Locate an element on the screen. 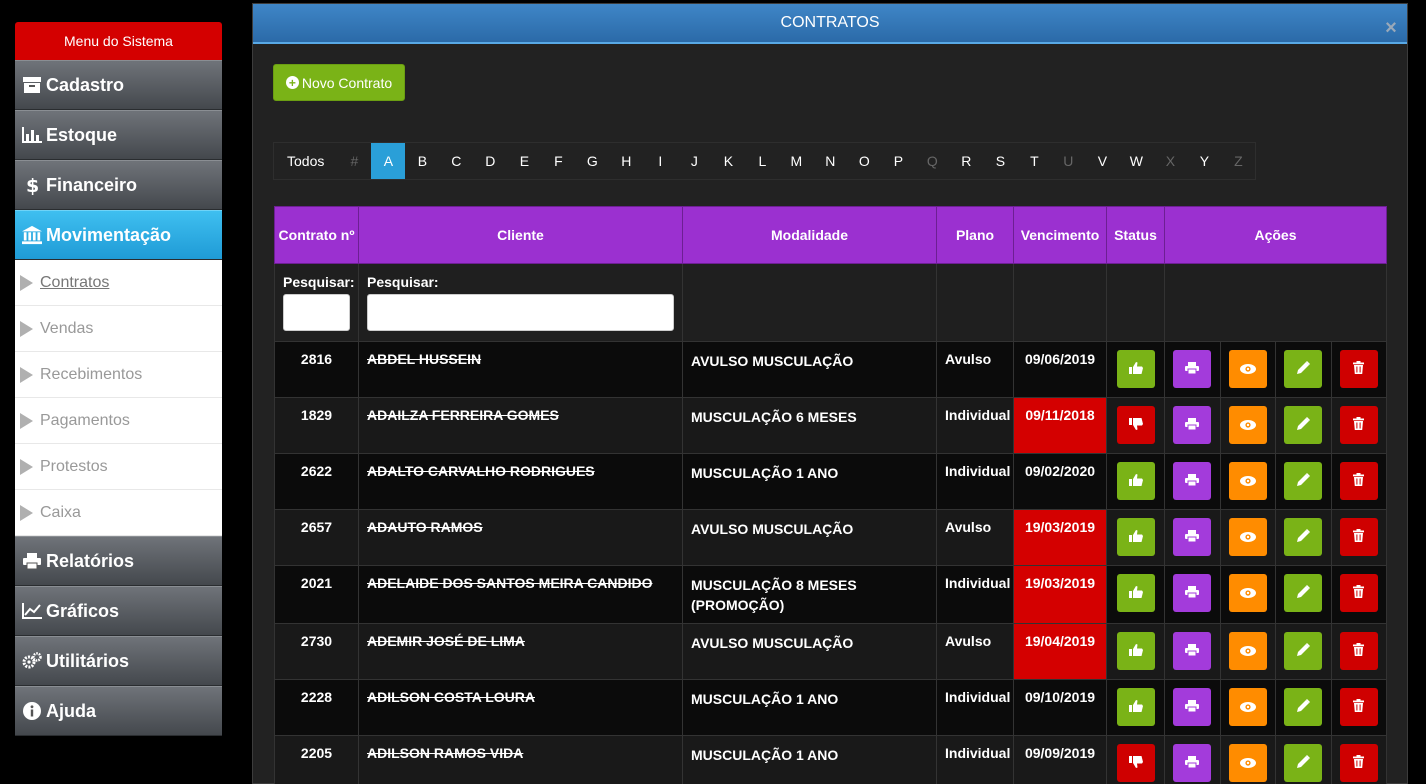 The height and width of the screenshot is (784, 1426). submenu-item-contratos: Contratos is located at coordinates (118, 283).